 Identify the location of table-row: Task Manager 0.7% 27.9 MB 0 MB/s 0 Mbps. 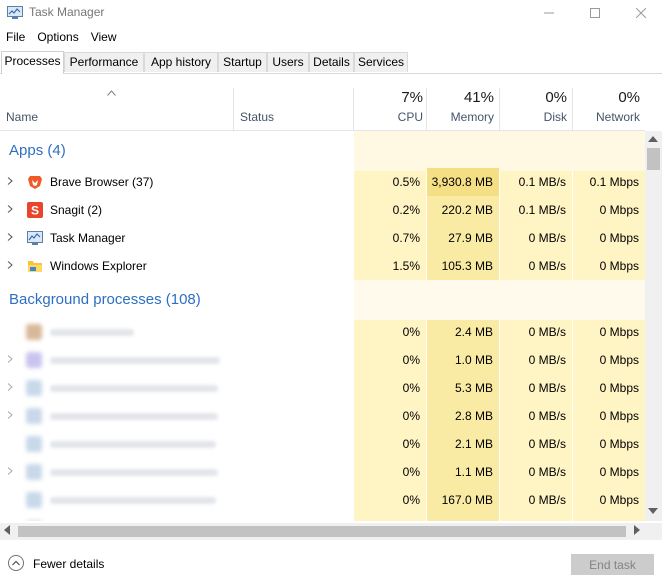
(322, 238).